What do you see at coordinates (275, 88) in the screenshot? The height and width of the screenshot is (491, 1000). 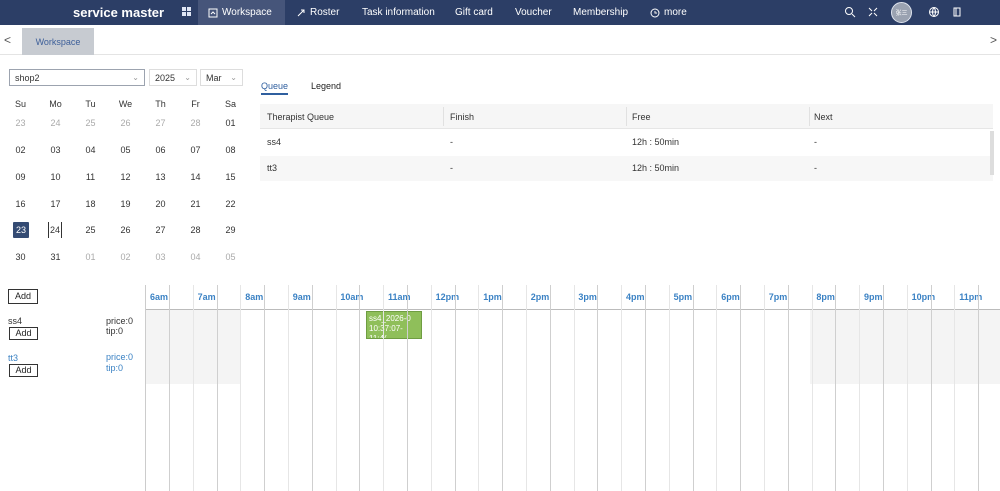 I see `tab-queue: Queue` at bounding box center [275, 88].